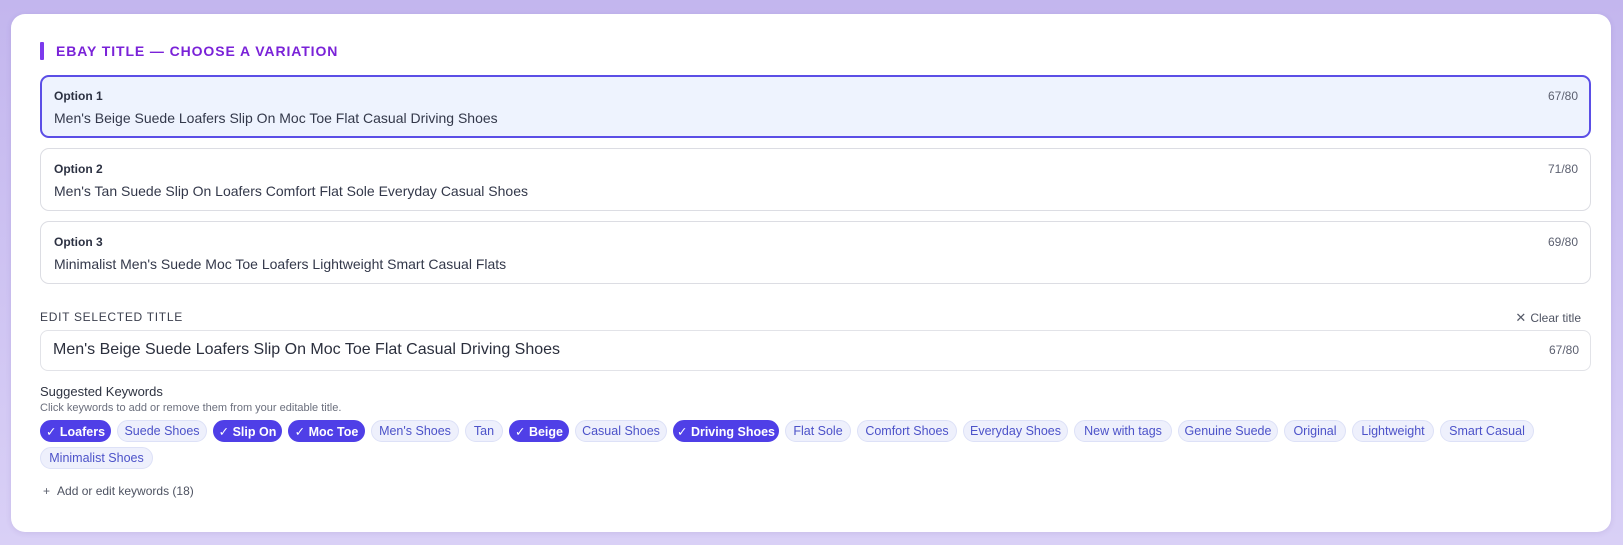 The image size is (1623, 545). I want to click on add-keywords-button: + Add or edit keywords (18), so click(118, 491).